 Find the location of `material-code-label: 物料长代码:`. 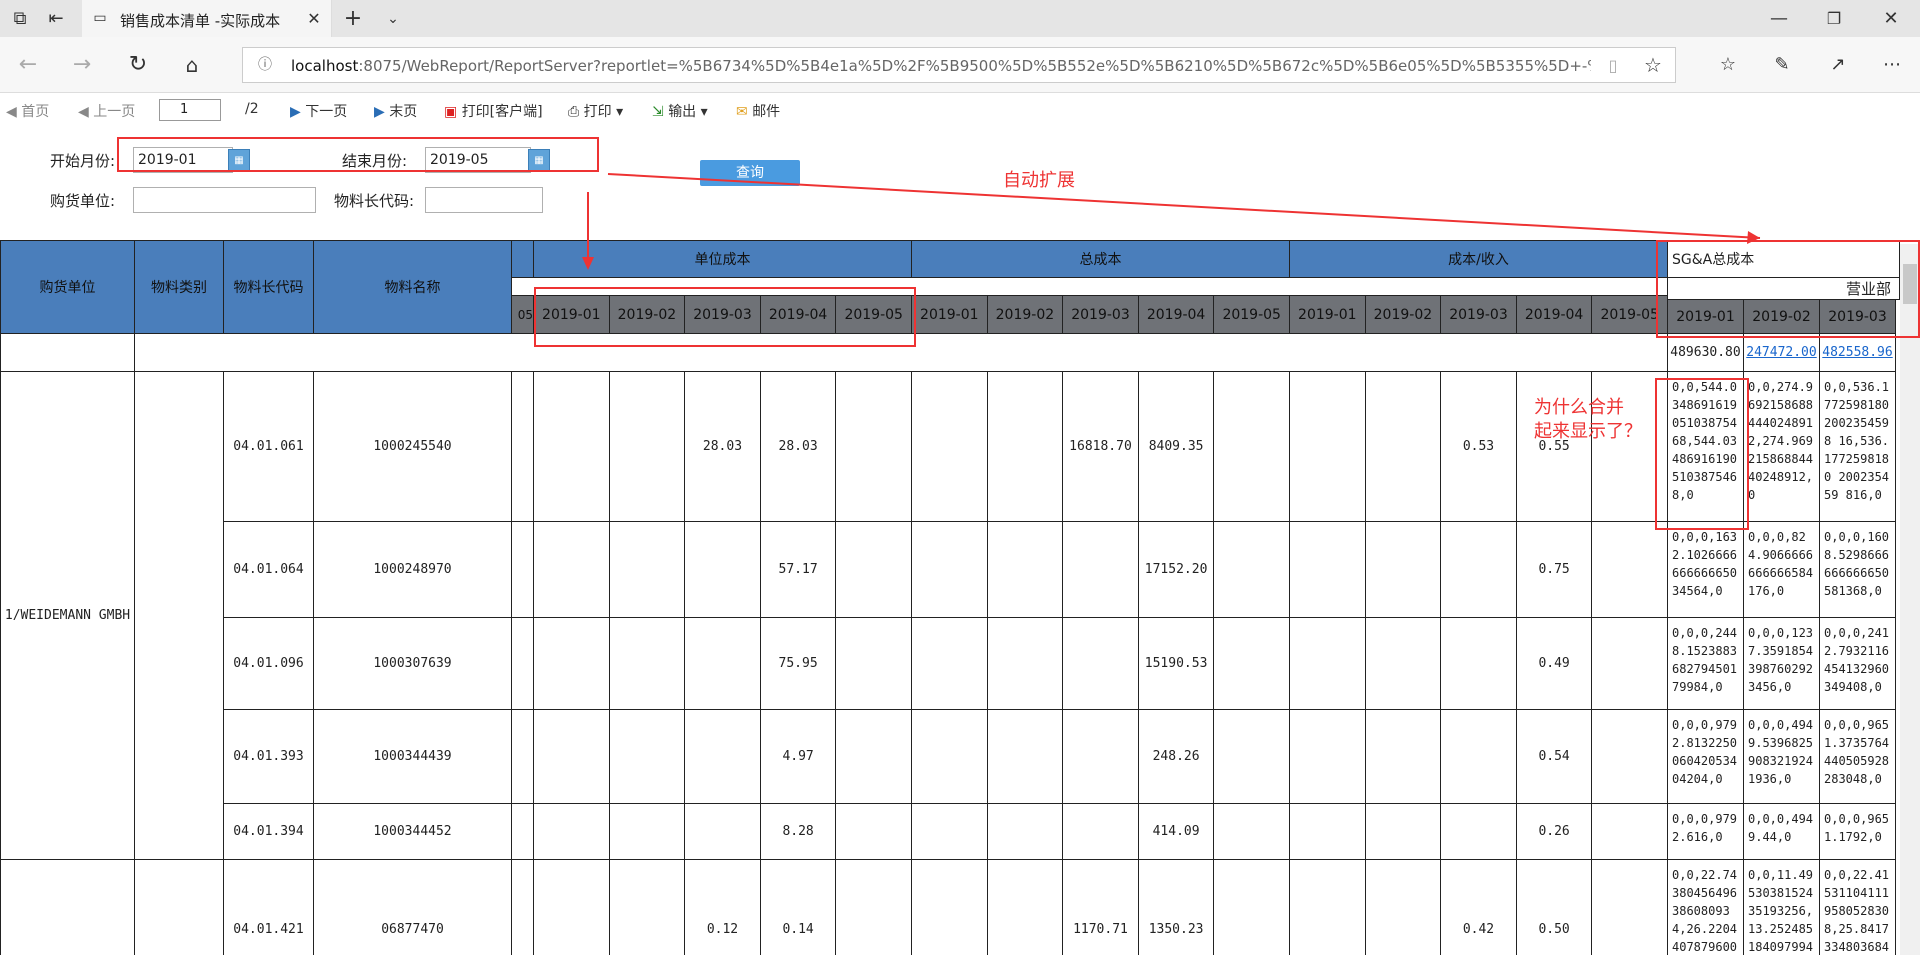

material-code-label: 物料长代码: is located at coordinates (374, 201).